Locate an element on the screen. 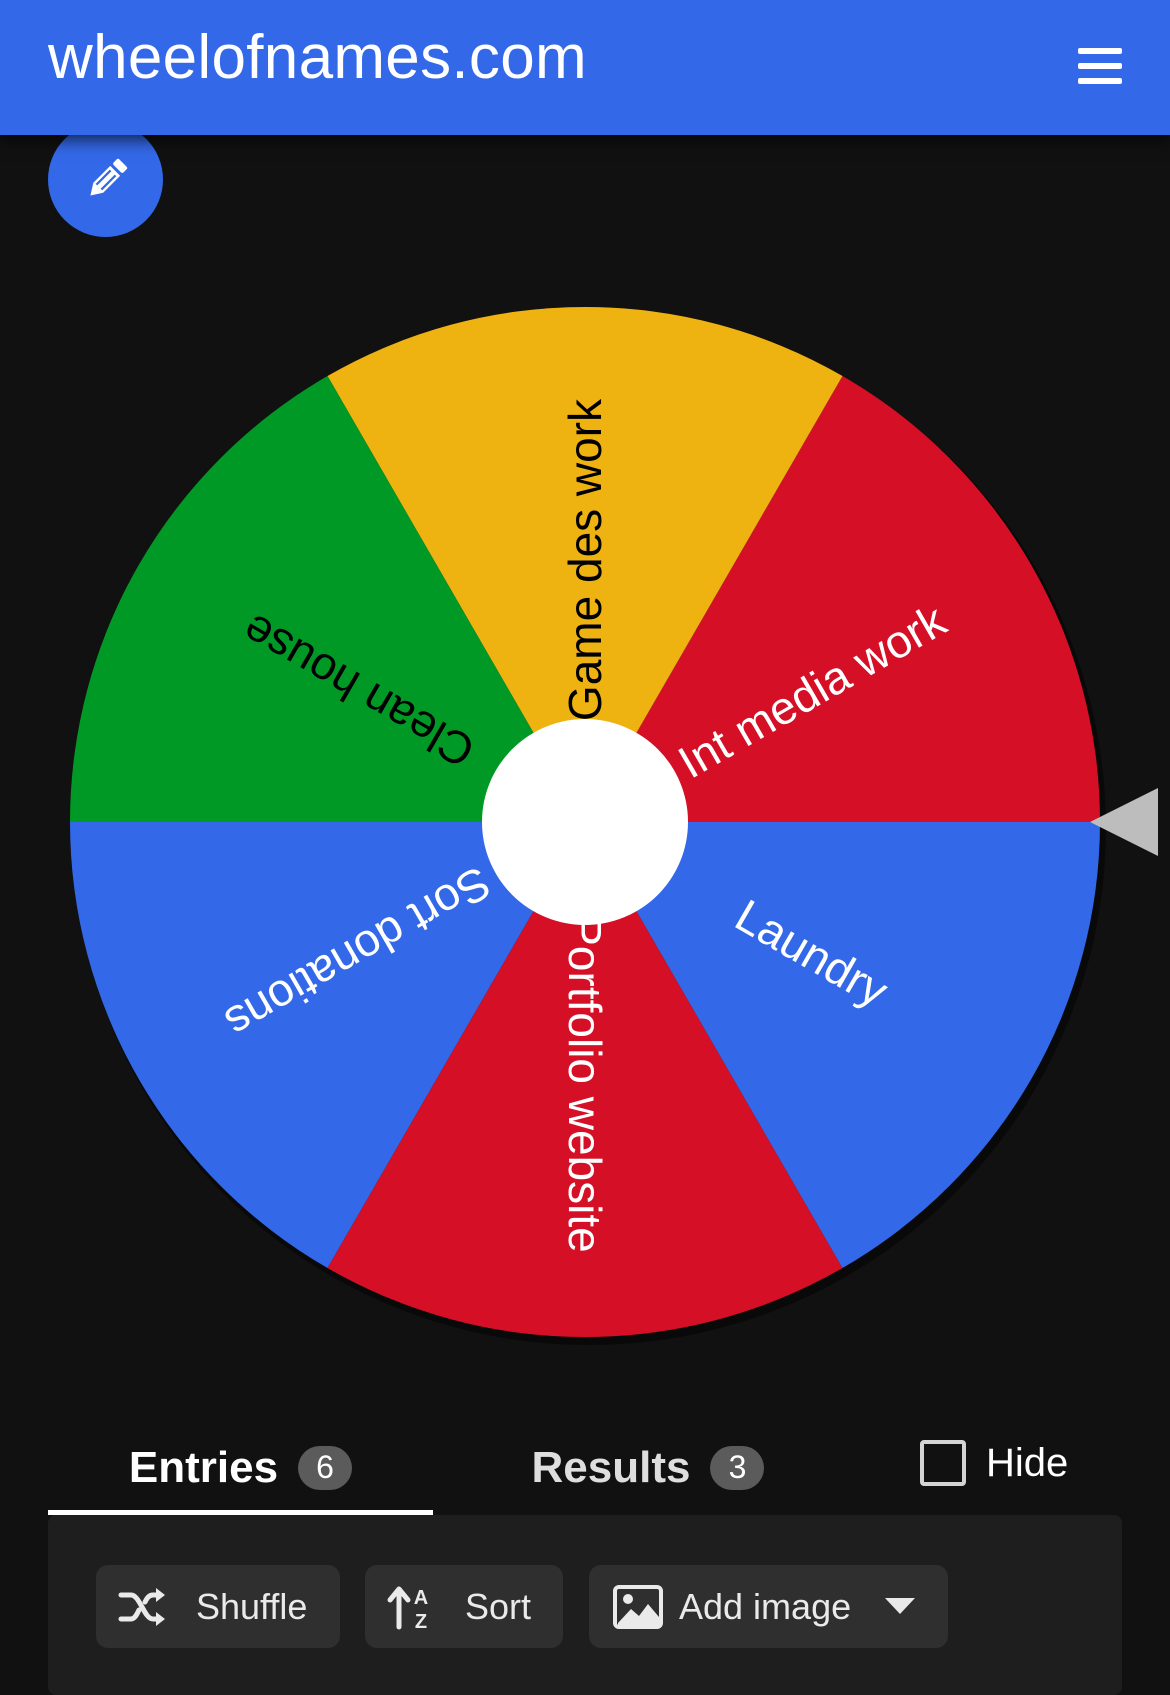 This screenshot has width=1170, height=1695. add-image-label: Add image is located at coordinates (765, 1606).